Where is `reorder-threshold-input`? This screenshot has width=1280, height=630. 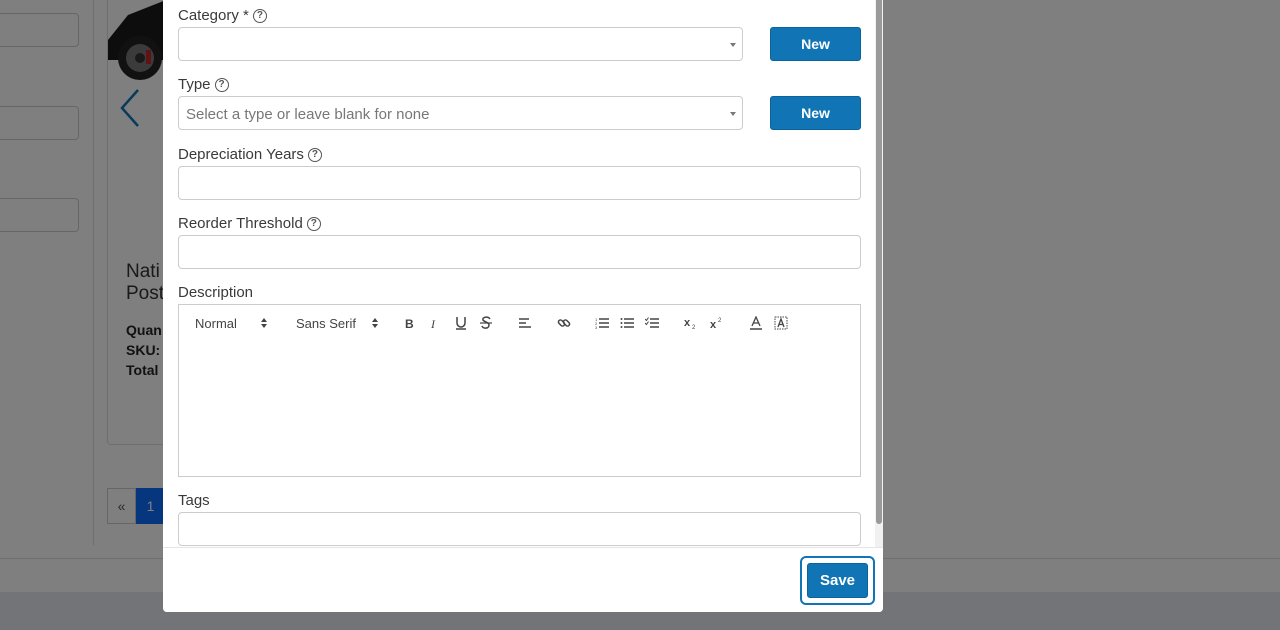 reorder-threshold-input is located at coordinates (519, 252).